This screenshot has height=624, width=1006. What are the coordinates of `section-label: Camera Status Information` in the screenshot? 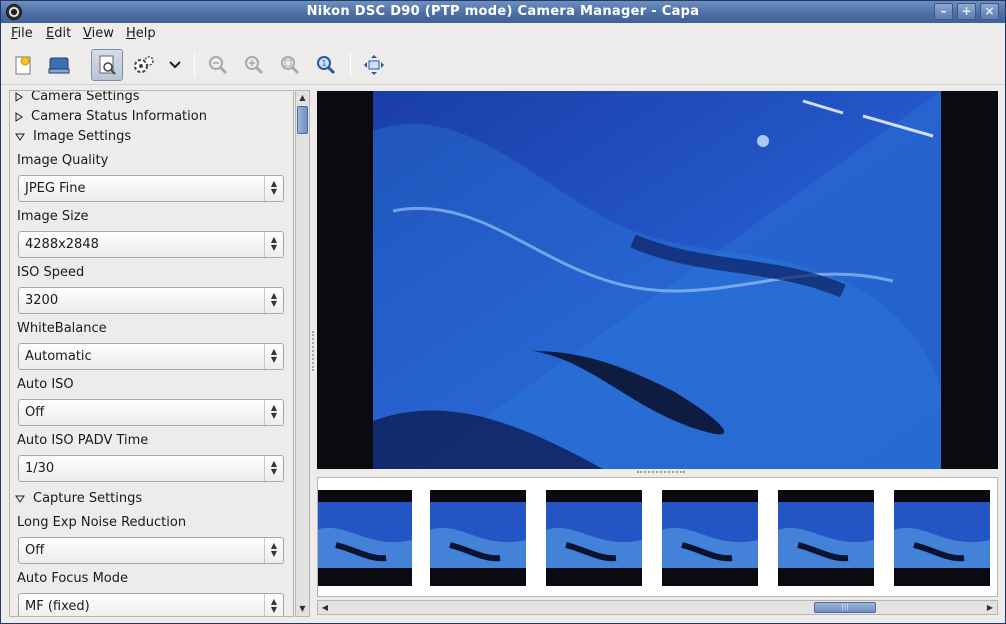 It's located at (119, 116).